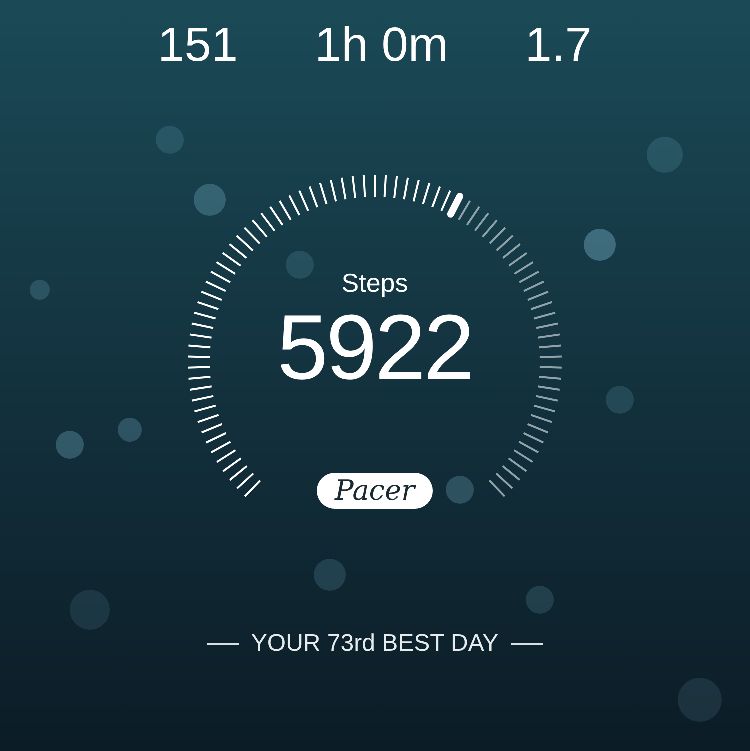 Image resolution: width=750 pixels, height=751 pixels. I want to click on steps-count: 5922, so click(375, 348).